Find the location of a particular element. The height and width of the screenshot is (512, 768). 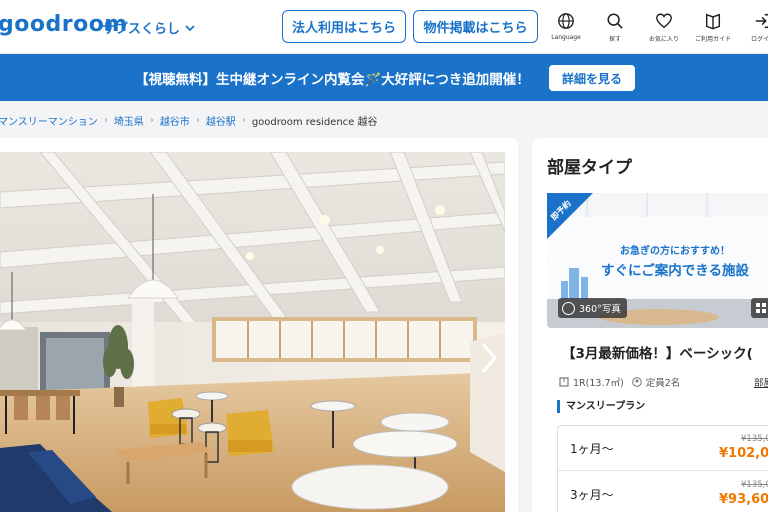

price-table: 1ヶ月〜 ¥135,0 ¥102,00 3ヶ月〜 ¥135,0 ¥93,60 is located at coordinates (662, 468).